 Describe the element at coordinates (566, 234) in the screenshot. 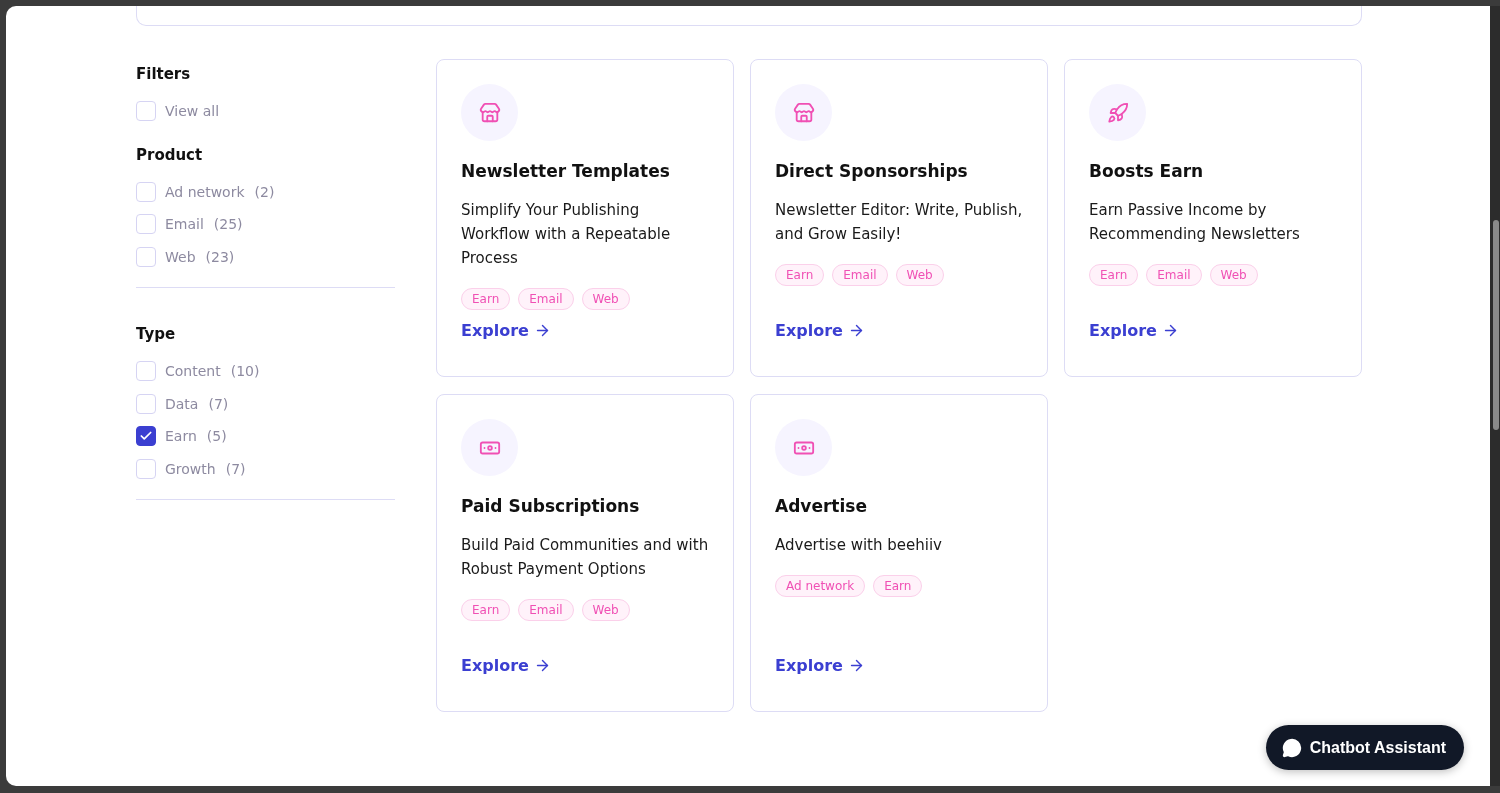

I see `card-description: Simplify Your Publishing Workflow with a Repeatable Process` at that location.